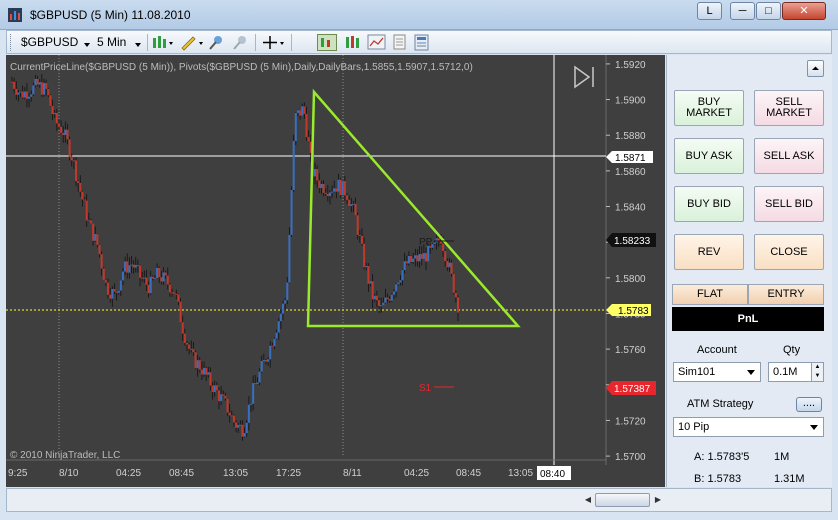 This screenshot has height=520, width=838. I want to click on atm-strategy-select: 10 Pip, so click(748, 427).